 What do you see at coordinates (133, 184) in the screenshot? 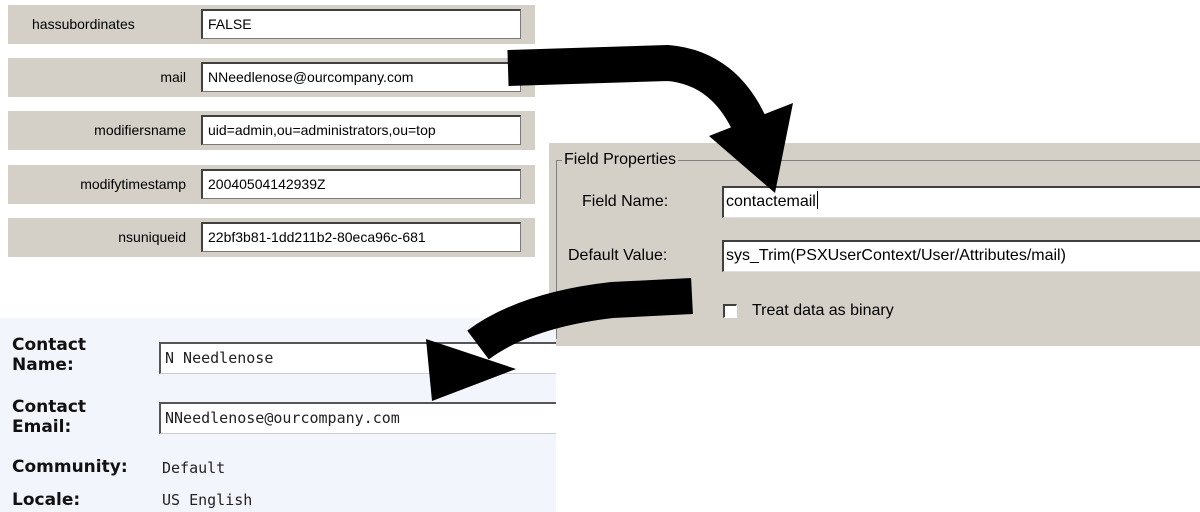
I see `ldap-label: modifytimestamp` at bounding box center [133, 184].